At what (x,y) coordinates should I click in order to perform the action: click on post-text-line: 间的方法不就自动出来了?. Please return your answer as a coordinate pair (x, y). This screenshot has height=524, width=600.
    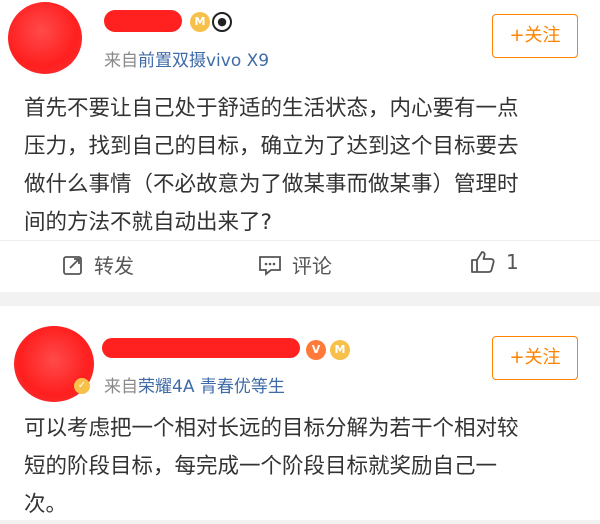
    Looking at the image, I should click on (148, 222).